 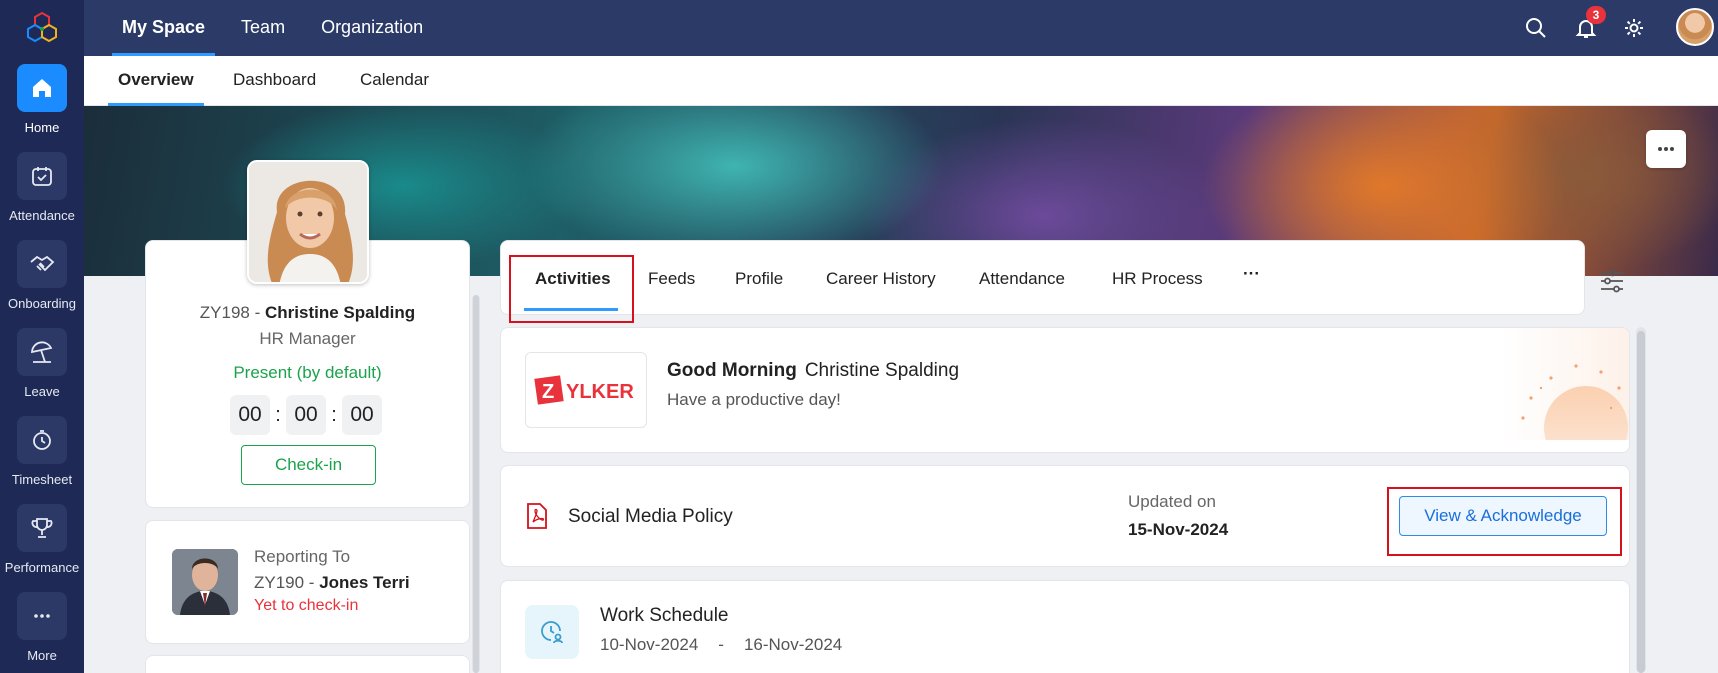 What do you see at coordinates (42, 352) in the screenshot?
I see `beach-umbrella-icon` at bounding box center [42, 352].